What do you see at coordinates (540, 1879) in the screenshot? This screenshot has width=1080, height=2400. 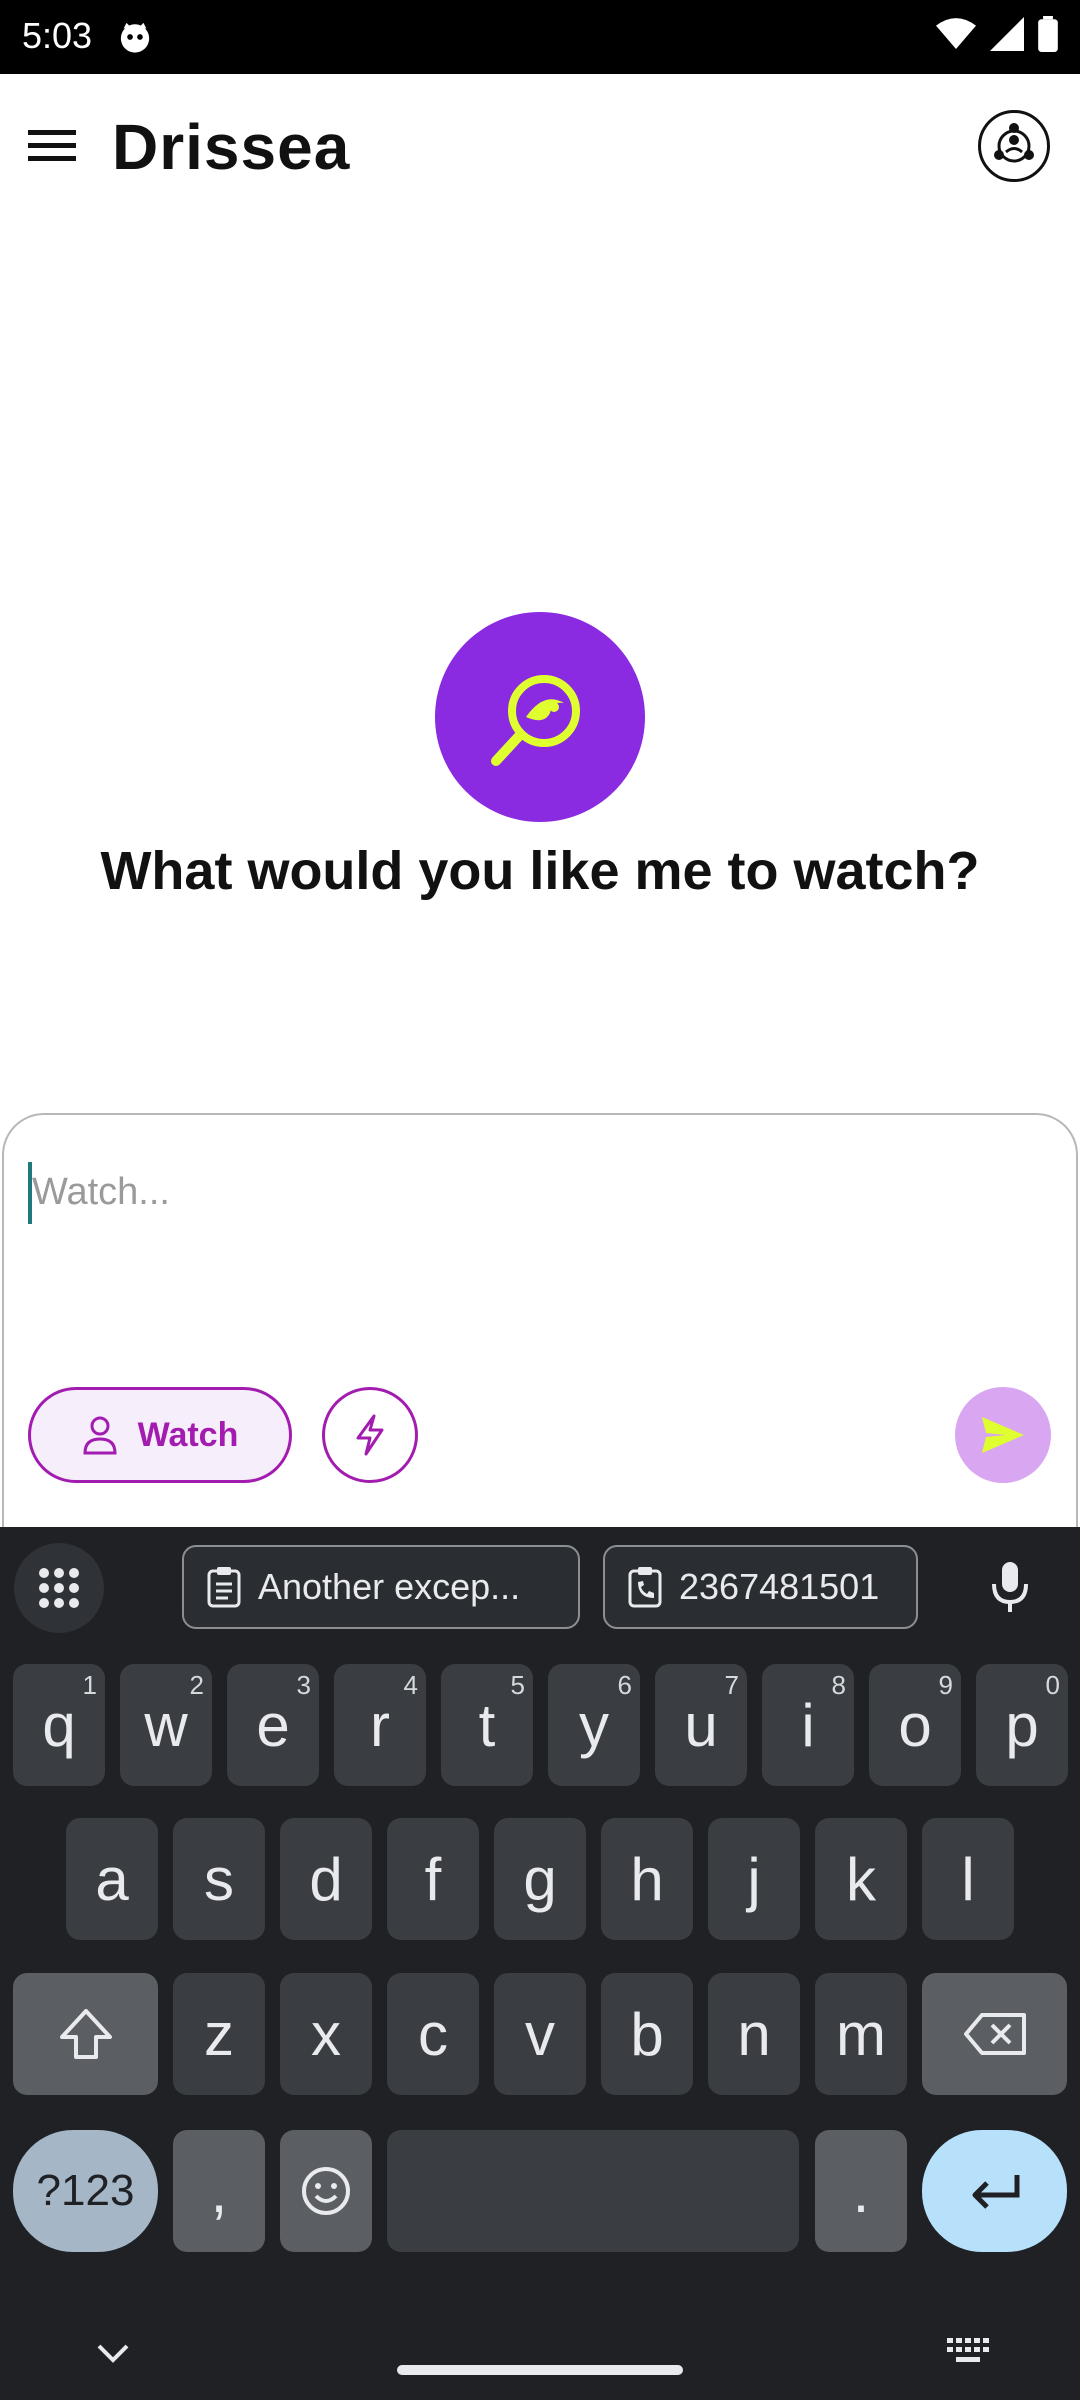 I see `key-g: g` at bounding box center [540, 1879].